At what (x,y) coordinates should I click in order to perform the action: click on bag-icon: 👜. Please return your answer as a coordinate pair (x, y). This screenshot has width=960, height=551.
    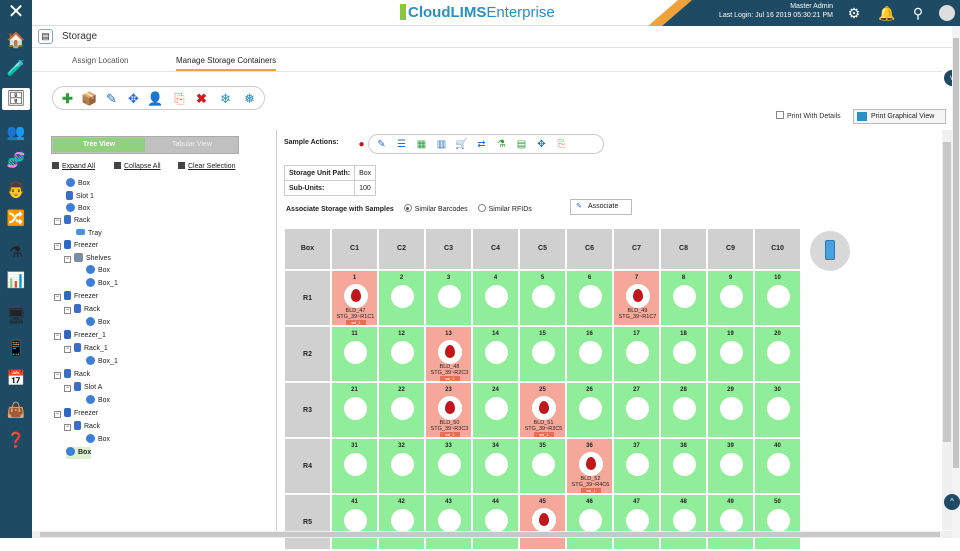
    Looking at the image, I should click on (16, 411).